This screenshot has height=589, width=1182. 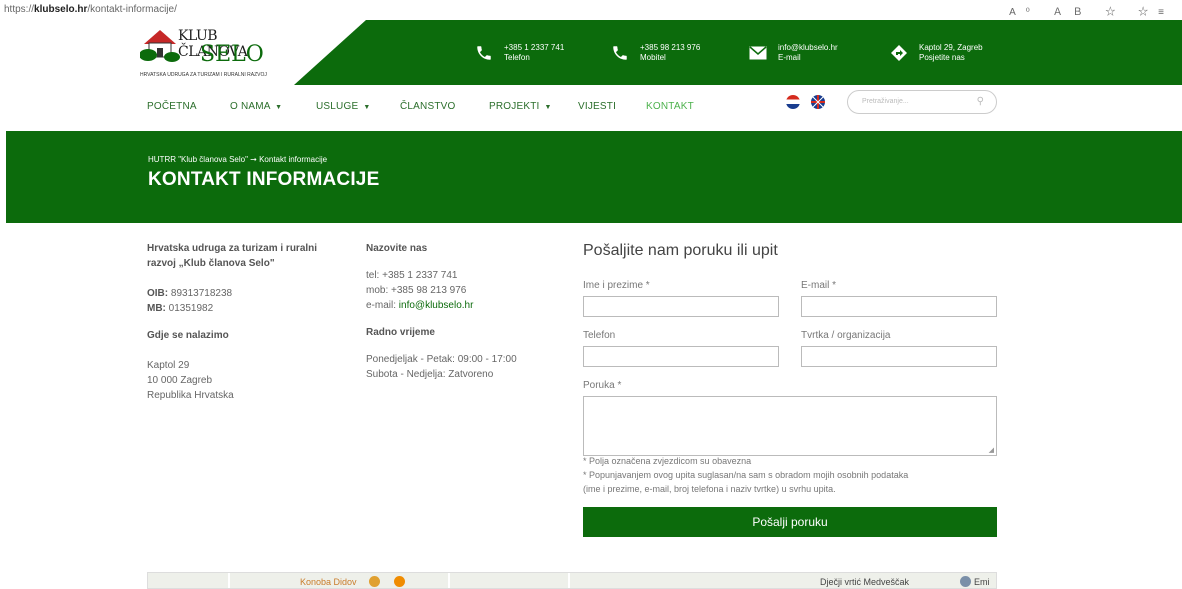 I want to click on hours-weekend: Subota - Nedjelja: Zatvoreno, so click(x=430, y=374).